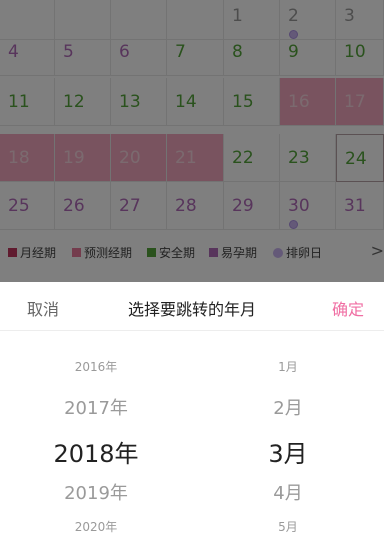 Image resolution: width=384 pixels, height=539 pixels. I want to click on year-option: 2016年, so click(96, 366).